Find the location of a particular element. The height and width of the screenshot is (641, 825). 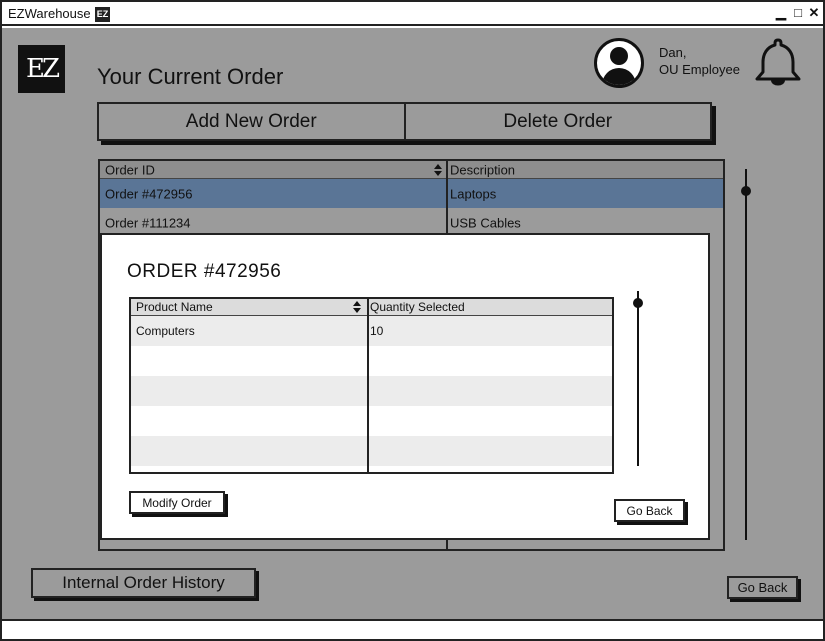

user-name: Dan, is located at coordinates (673, 52).